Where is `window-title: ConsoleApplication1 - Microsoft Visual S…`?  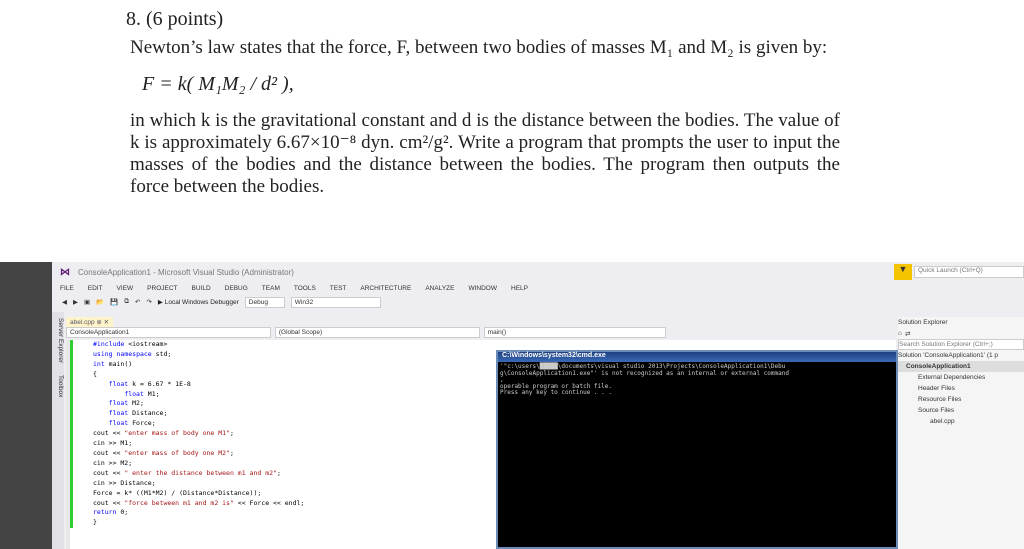 window-title: ConsoleApplication1 - Microsoft Visual S… is located at coordinates (186, 272).